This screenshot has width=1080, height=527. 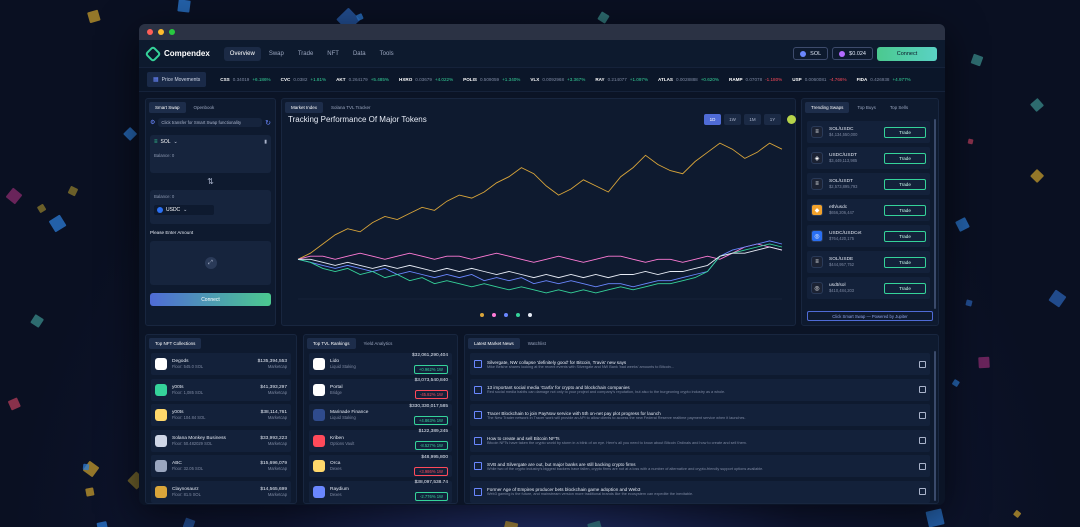 What do you see at coordinates (819, 79) in the screenshot?
I see `ticker-item: USP 0.0060081 -4.766%` at bounding box center [819, 79].